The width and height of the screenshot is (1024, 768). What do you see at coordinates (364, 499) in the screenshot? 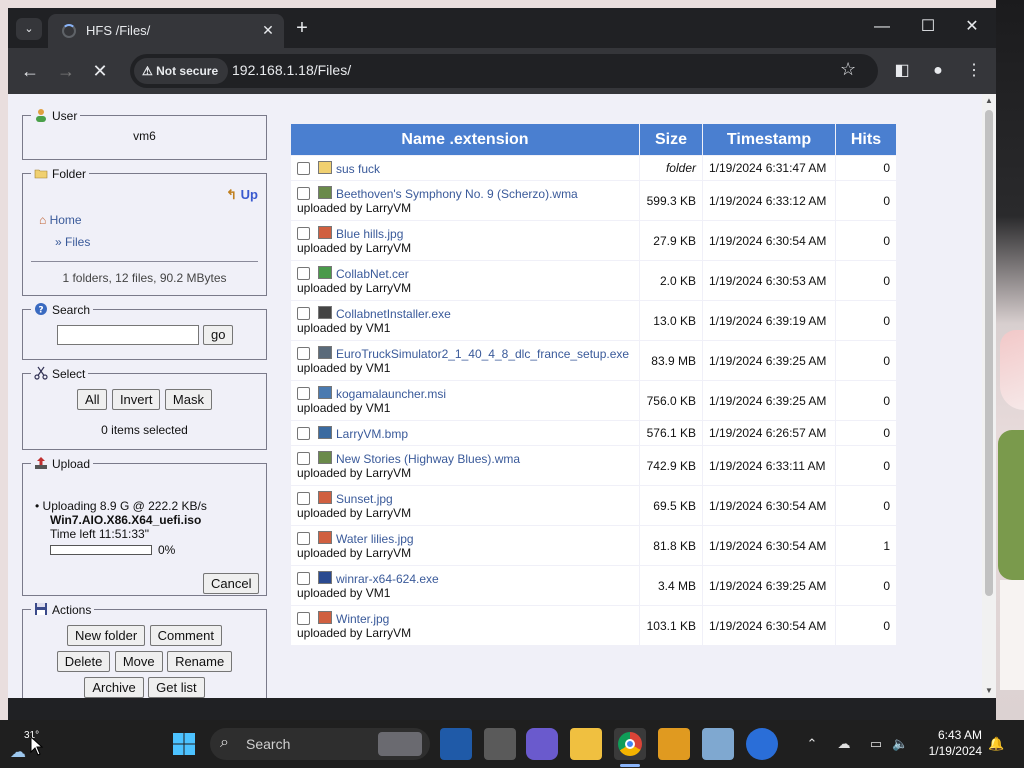
I see `file-link: Sunset.jpg` at bounding box center [364, 499].